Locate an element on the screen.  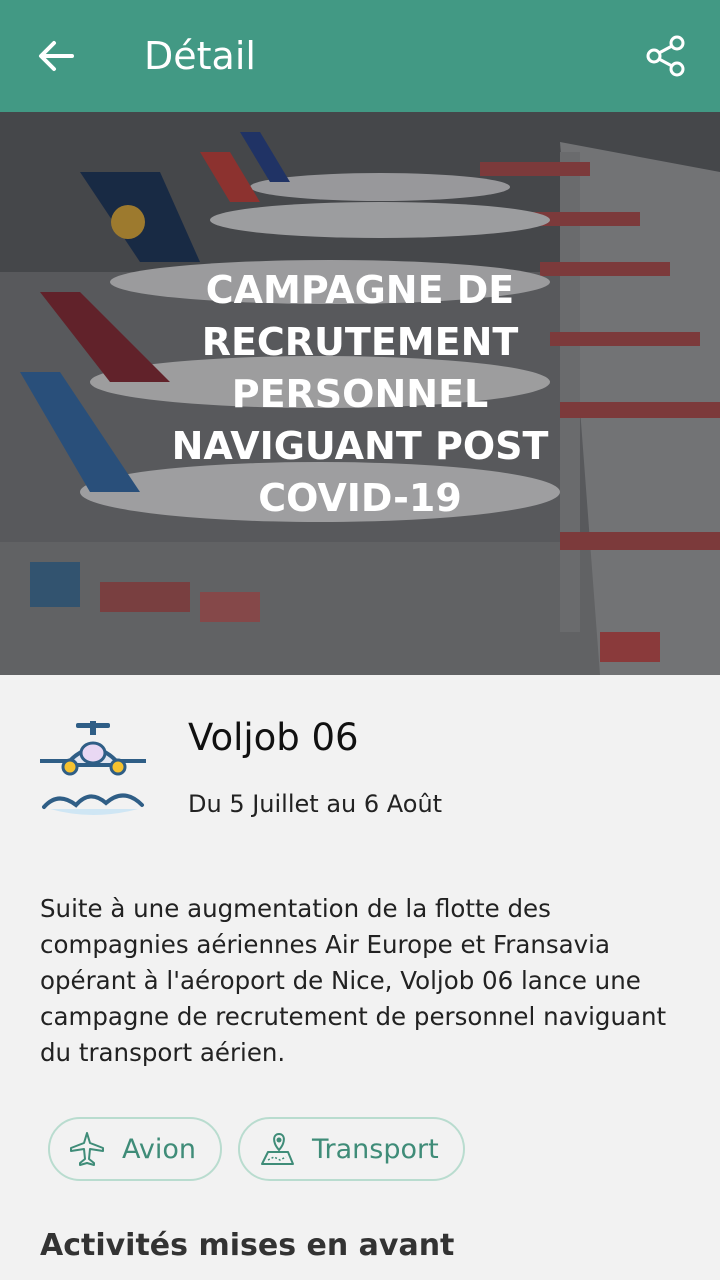
share-icon is located at coordinates (665, 56).